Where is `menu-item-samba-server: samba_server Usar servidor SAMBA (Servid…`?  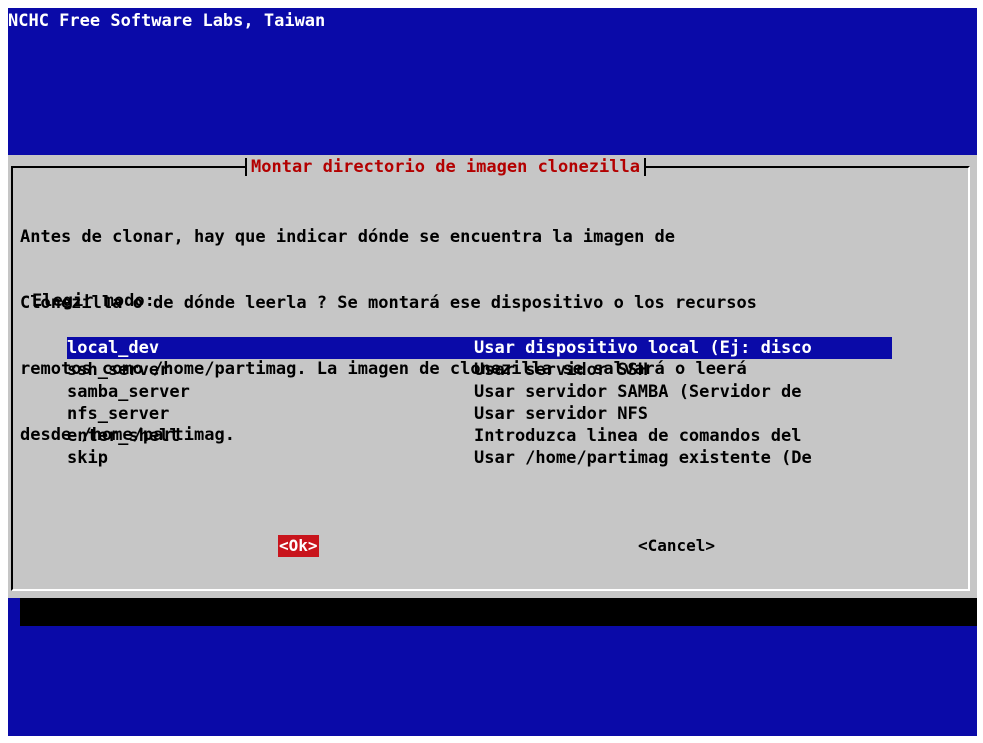
menu-item-samba-server: samba_server Usar servidor SAMBA (Servid… is located at coordinates (479, 392).